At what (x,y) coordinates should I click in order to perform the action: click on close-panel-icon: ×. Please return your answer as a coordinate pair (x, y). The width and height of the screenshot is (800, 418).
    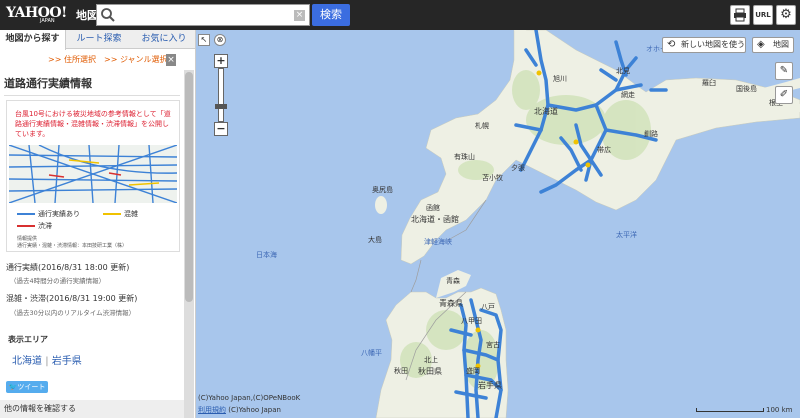
    Looking at the image, I should click on (171, 60).